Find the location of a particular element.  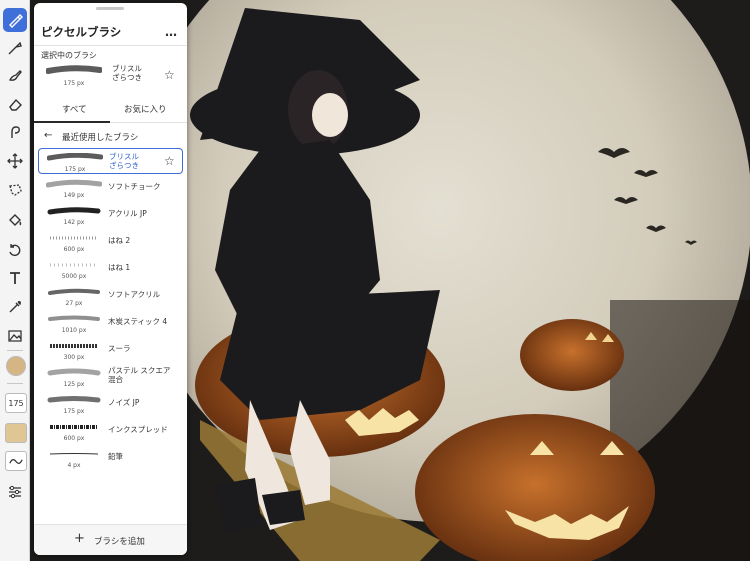

brush-item: 4 px 鉛筆 is located at coordinates (110, 458).